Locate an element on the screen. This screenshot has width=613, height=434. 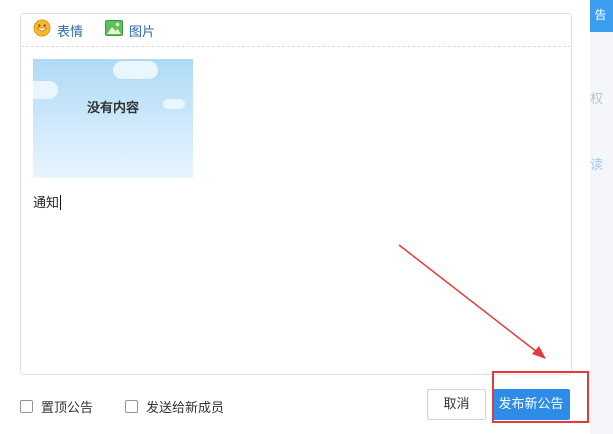
image-label: 图片 is located at coordinates (142, 32).